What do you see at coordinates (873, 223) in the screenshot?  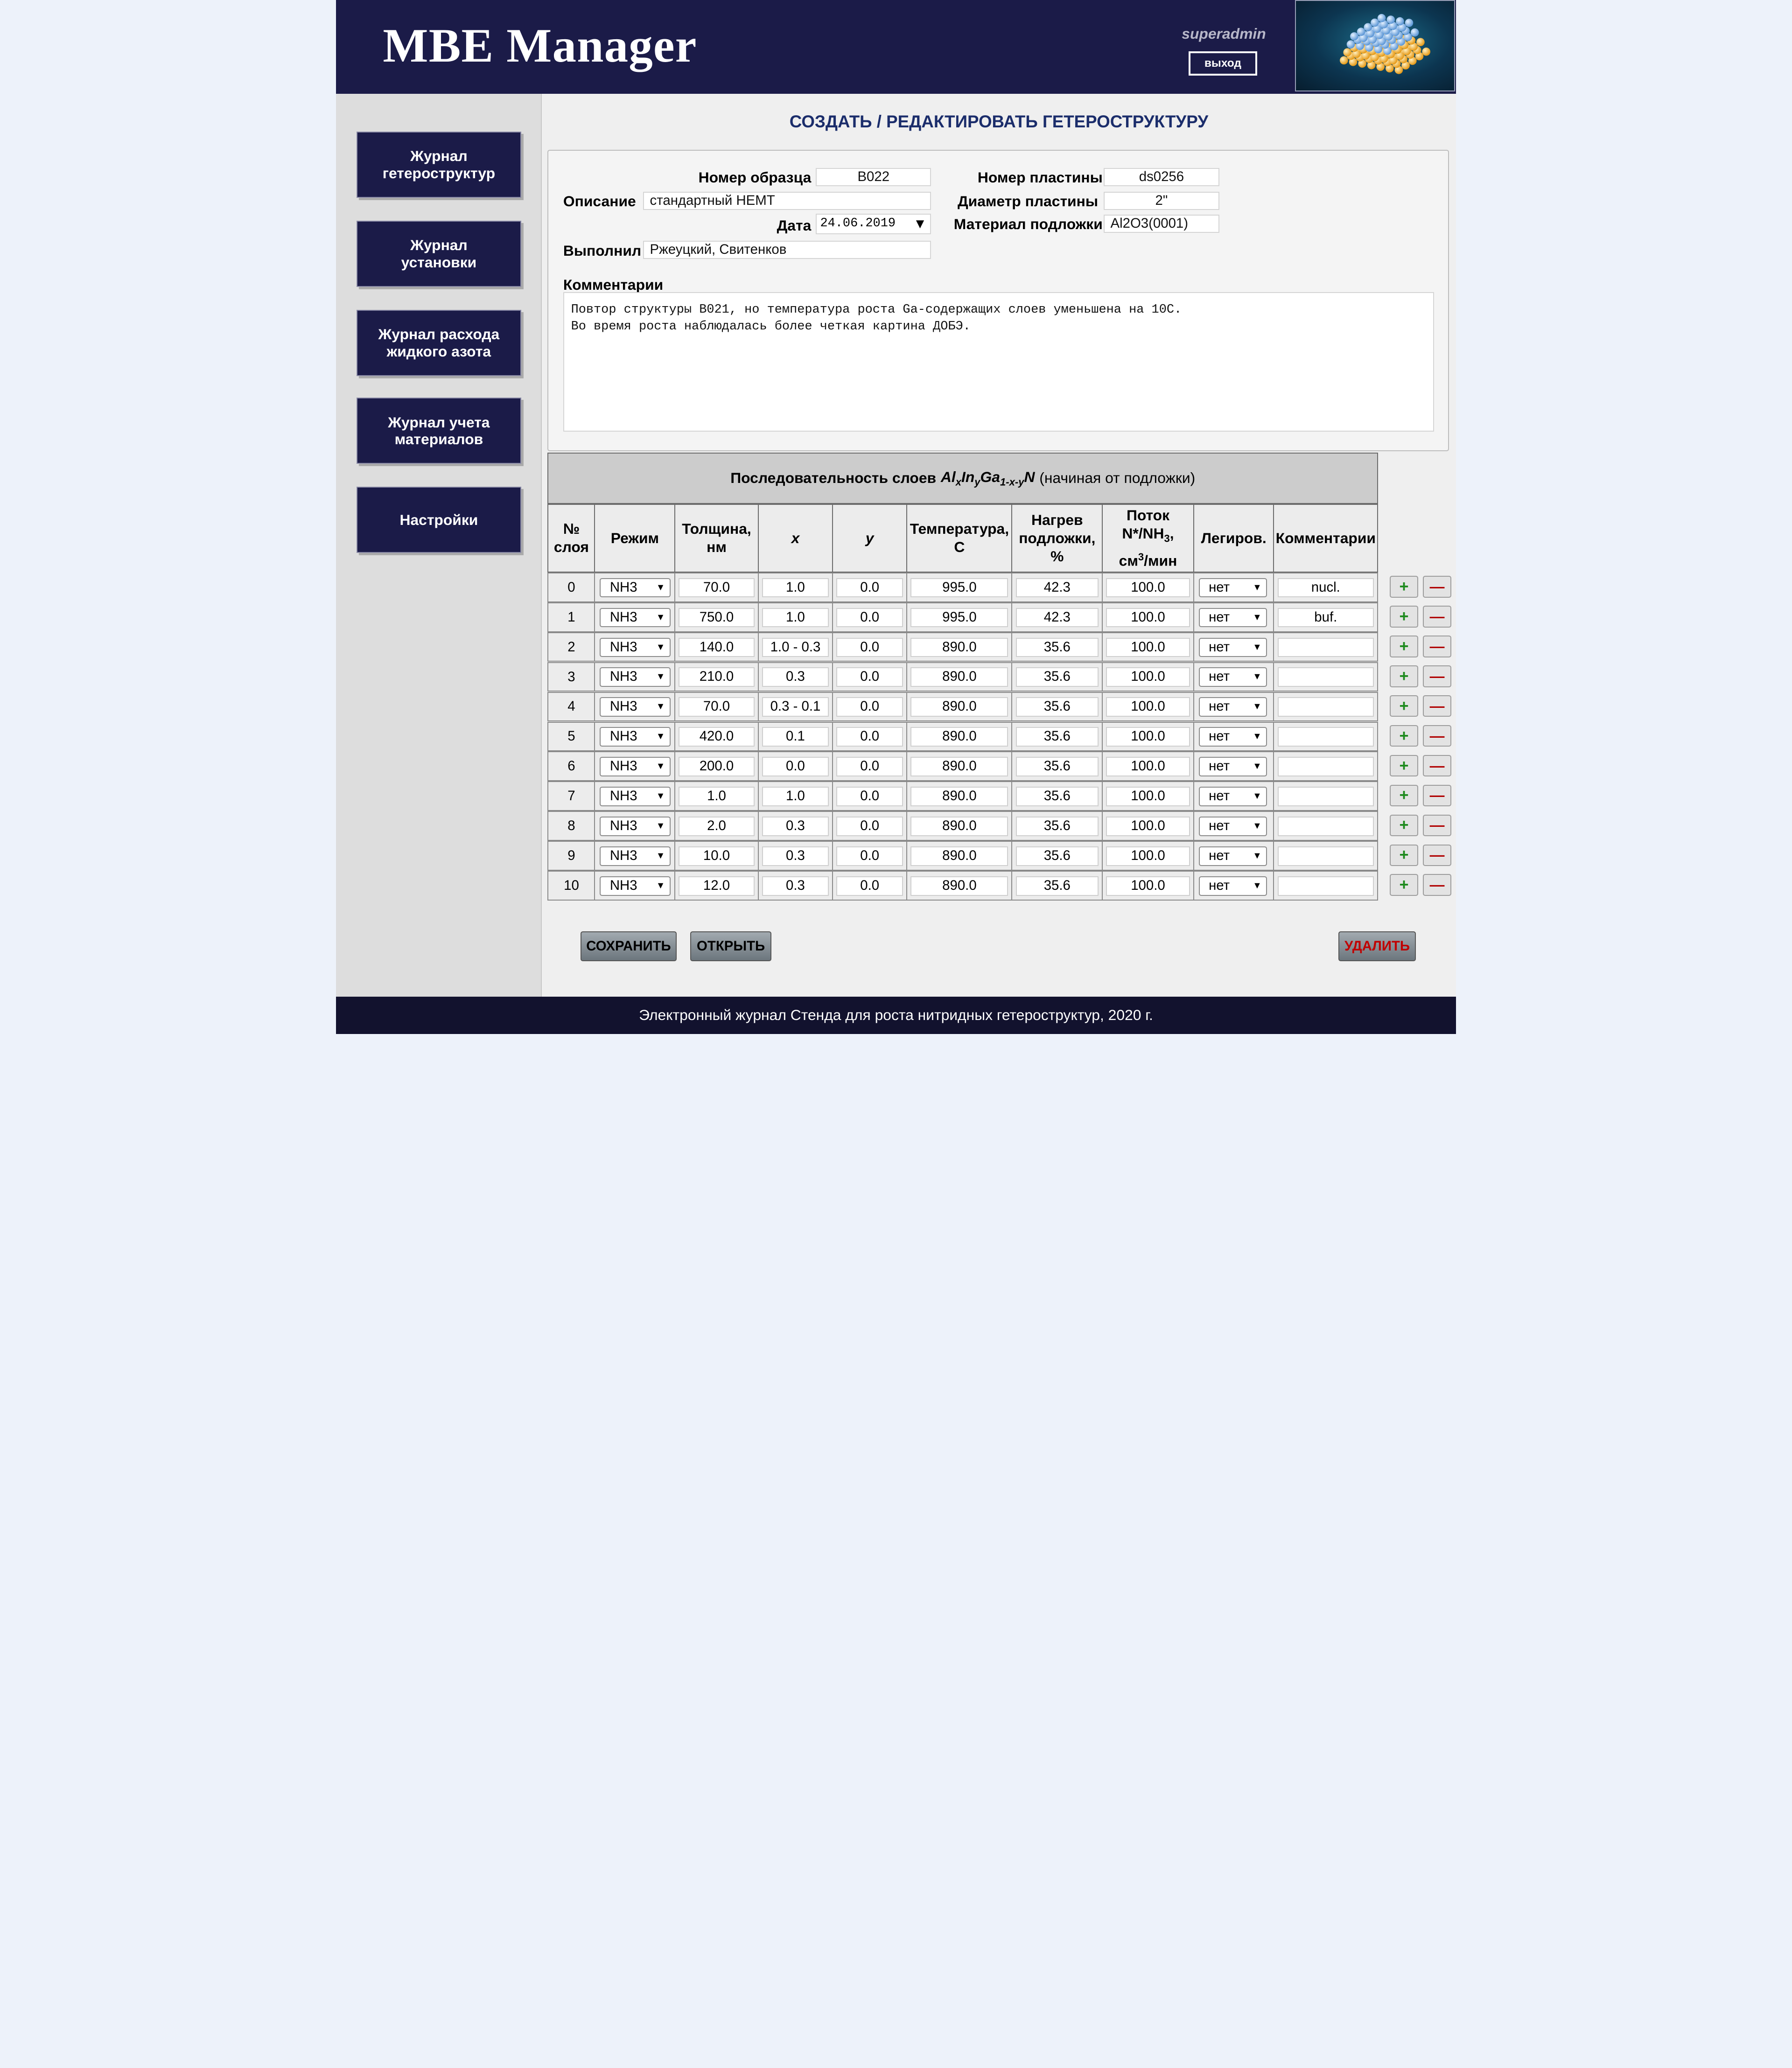 I see `date-select: 24.06.2019 ▼` at bounding box center [873, 223].